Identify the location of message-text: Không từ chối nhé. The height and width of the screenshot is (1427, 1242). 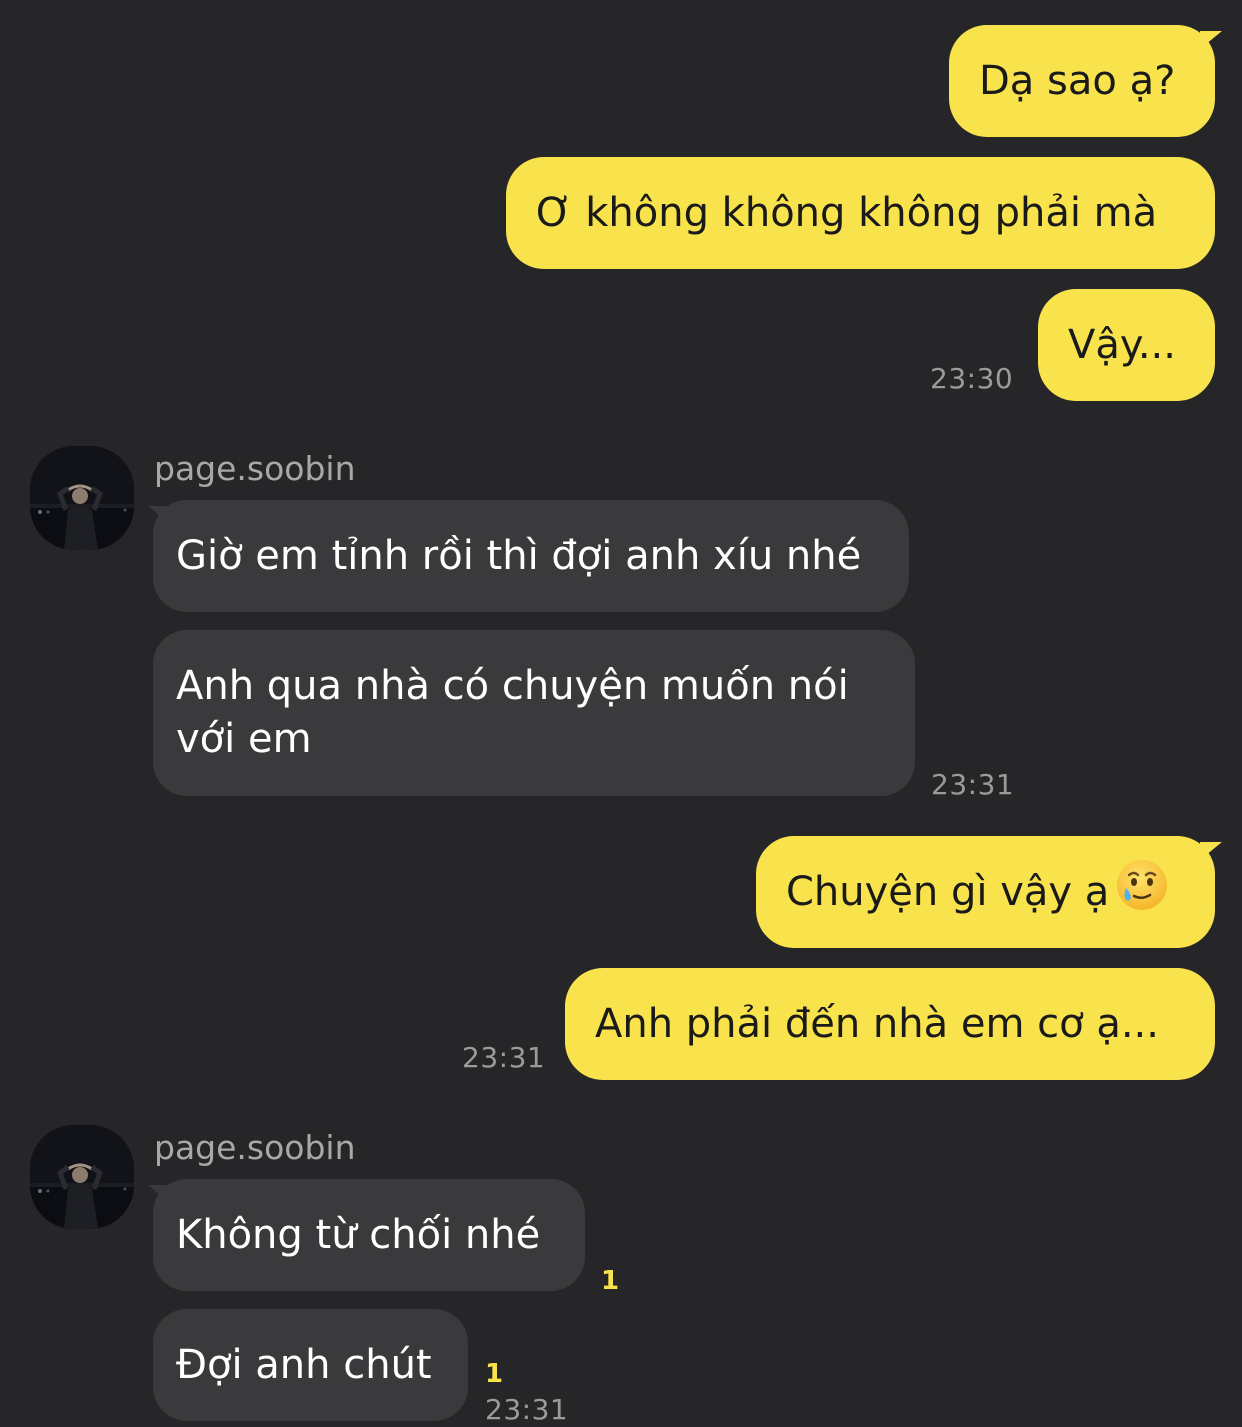
(358, 1234).